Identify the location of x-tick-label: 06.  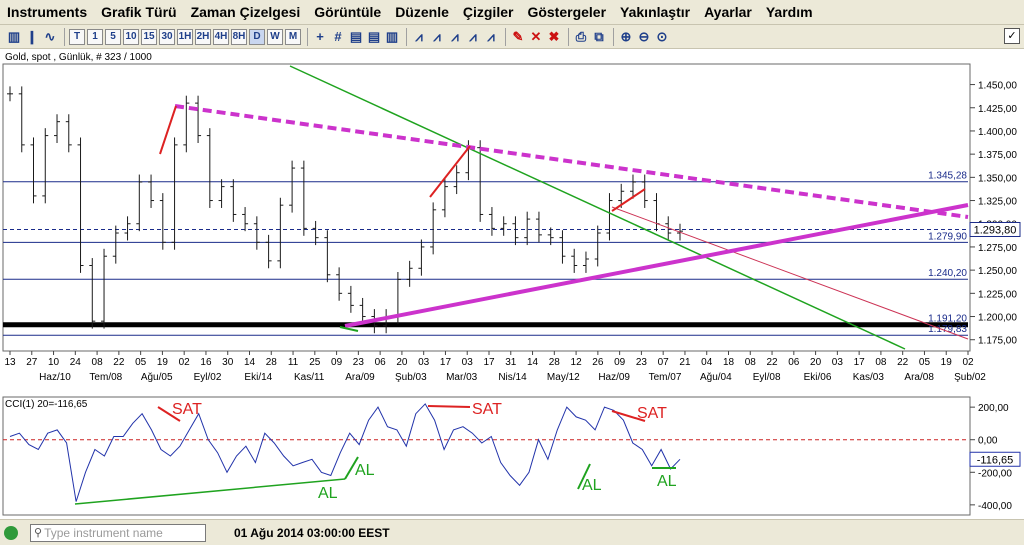
(381, 362).